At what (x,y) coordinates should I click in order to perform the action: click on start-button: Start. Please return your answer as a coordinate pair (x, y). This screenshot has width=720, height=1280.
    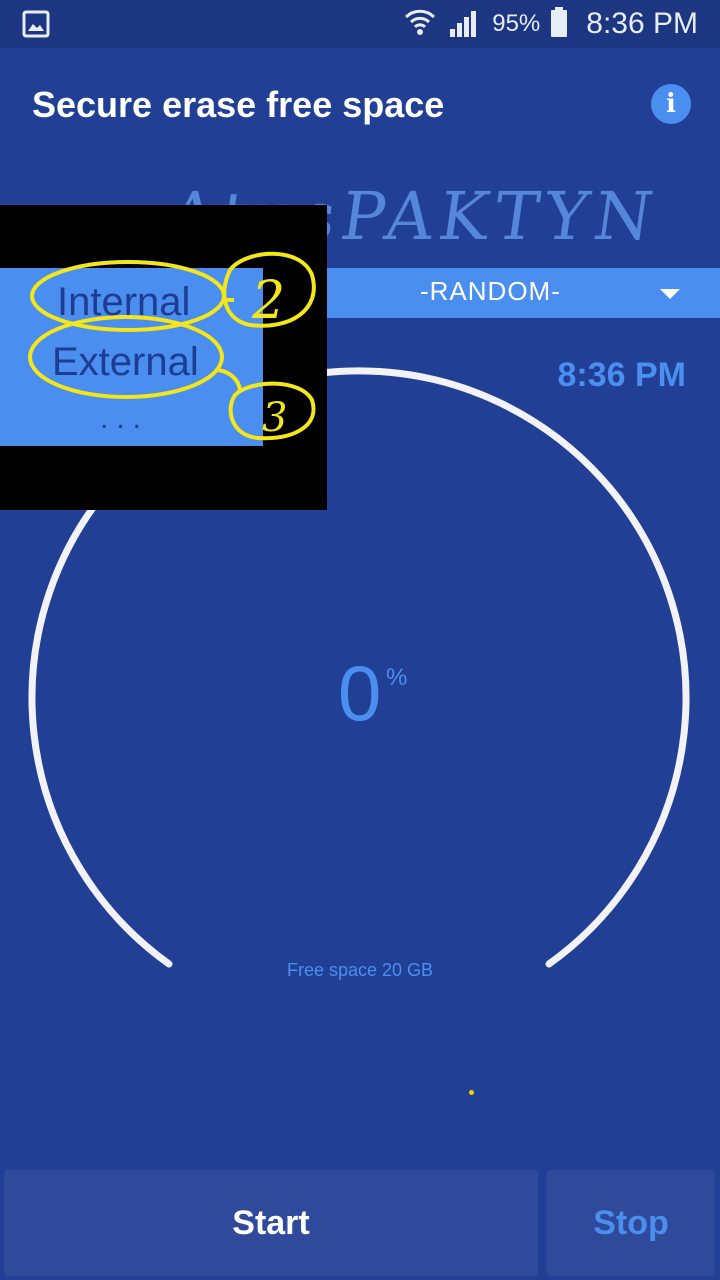
    Looking at the image, I should click on (271, 1223).